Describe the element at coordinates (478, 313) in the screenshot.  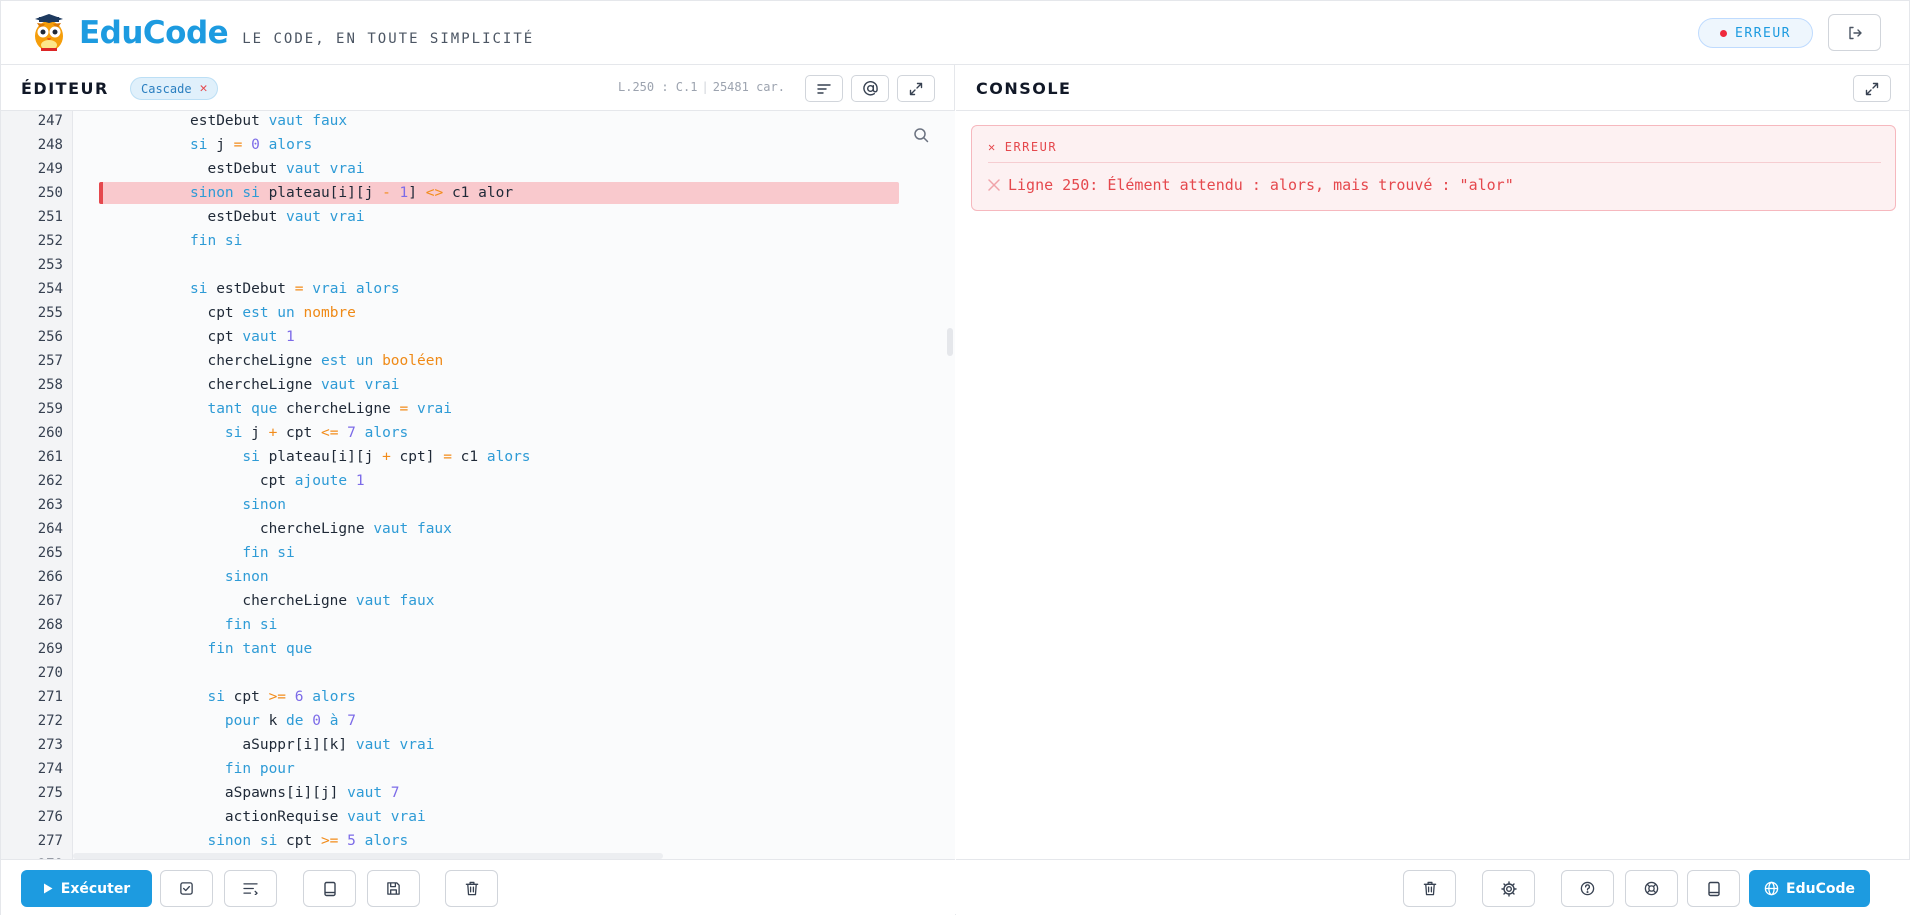
I see `code-line: 255 cpt est un nombre` at that location.